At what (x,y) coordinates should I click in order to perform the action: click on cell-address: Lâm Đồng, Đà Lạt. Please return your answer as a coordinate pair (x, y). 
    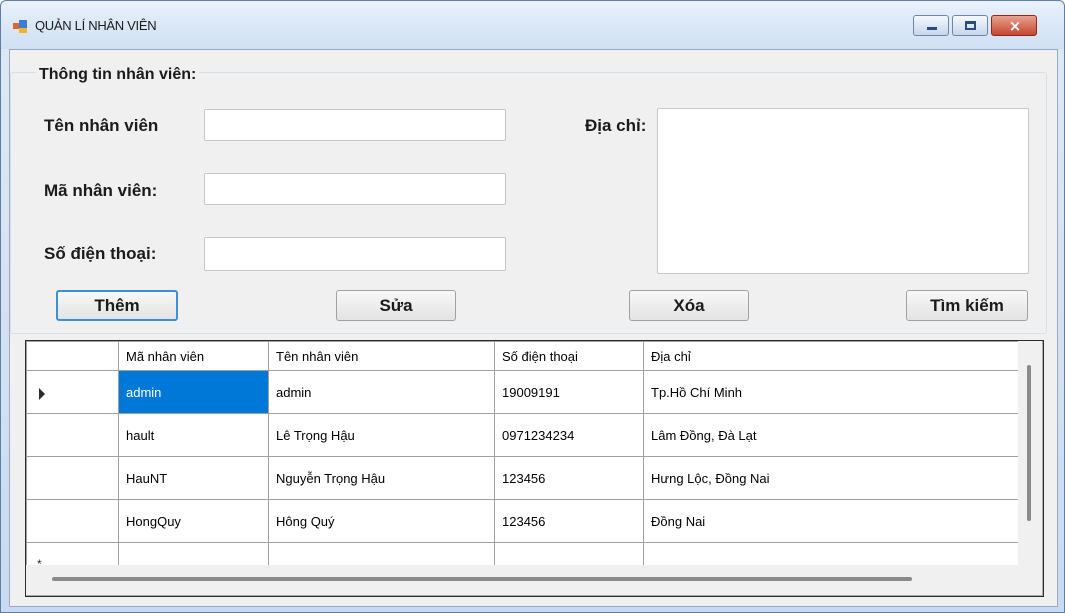
    Looking at the image, I should click on (831, 435).